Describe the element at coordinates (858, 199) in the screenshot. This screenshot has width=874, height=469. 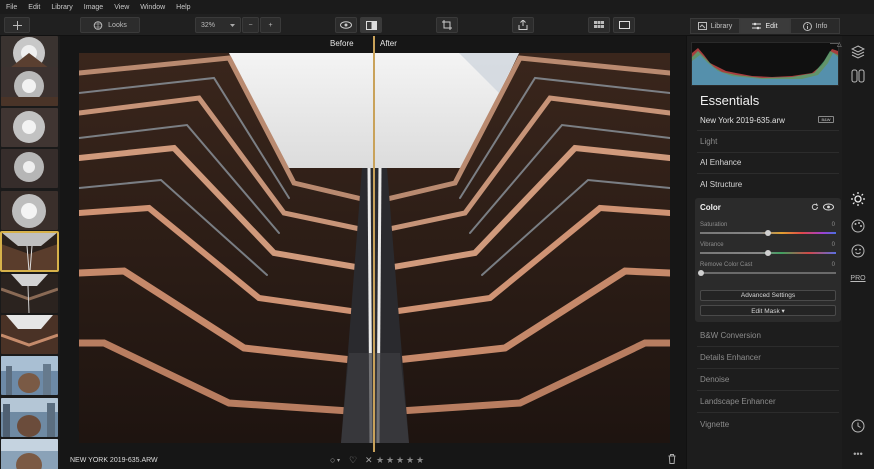
I see `essentials-sun-icon` at that location.